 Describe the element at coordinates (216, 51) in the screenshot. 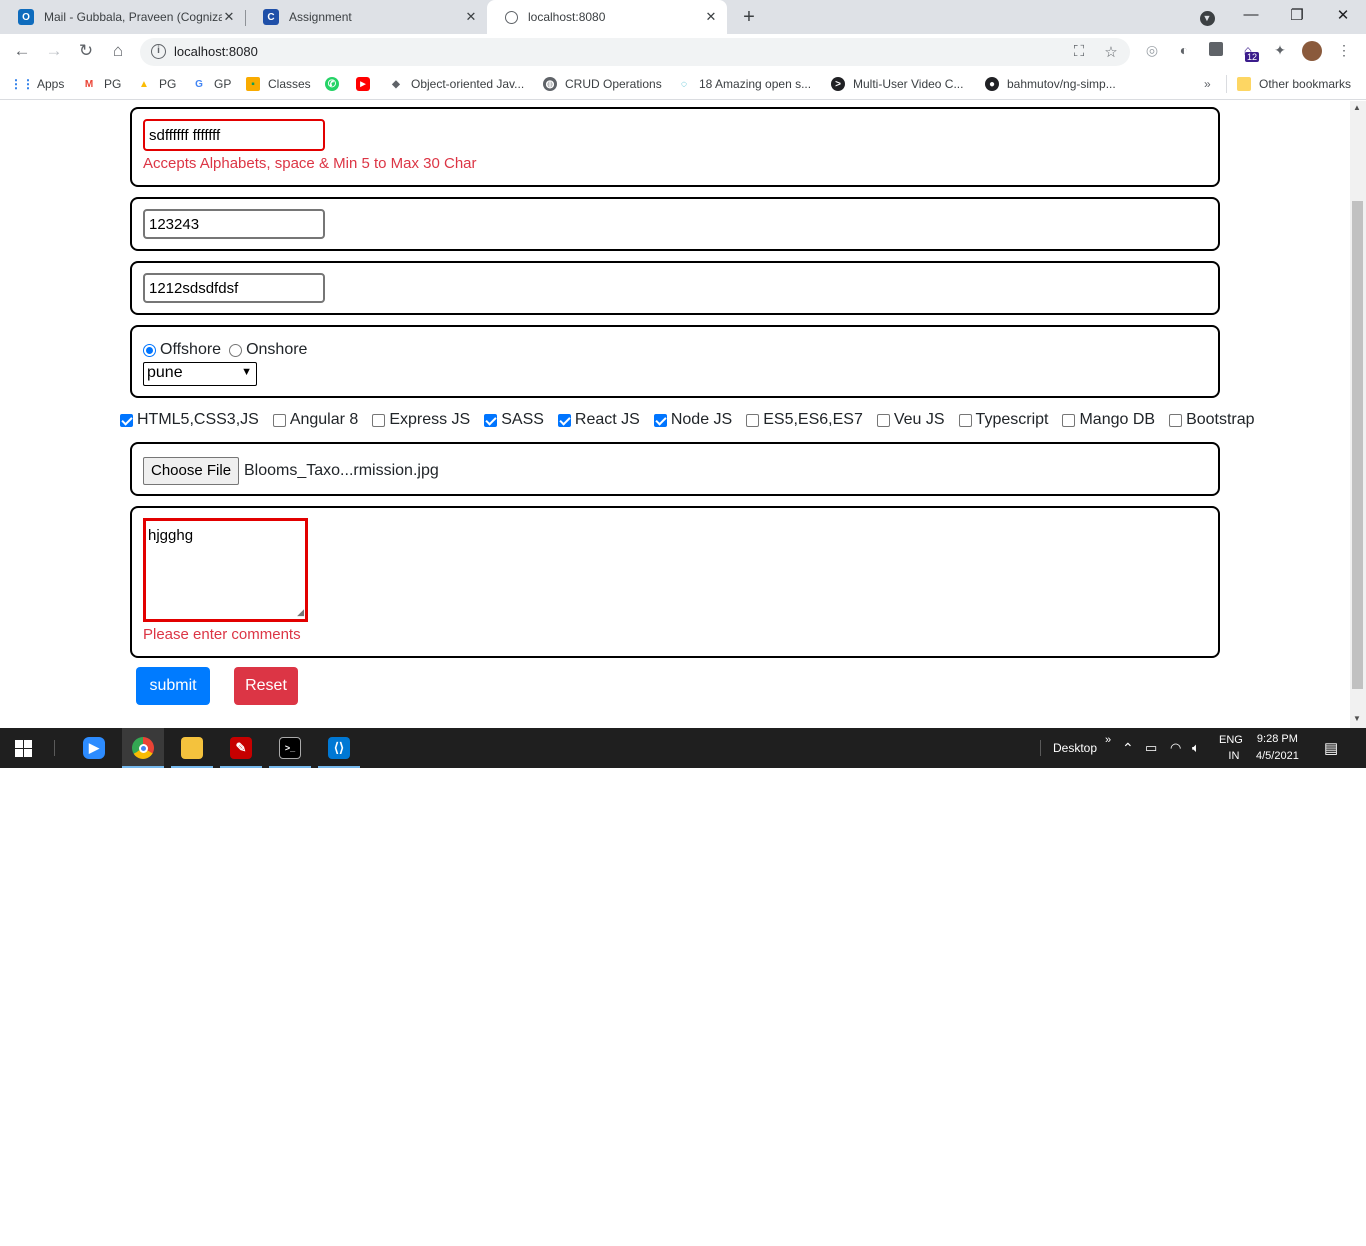

I see `url-text: localhost:8080` at that location.